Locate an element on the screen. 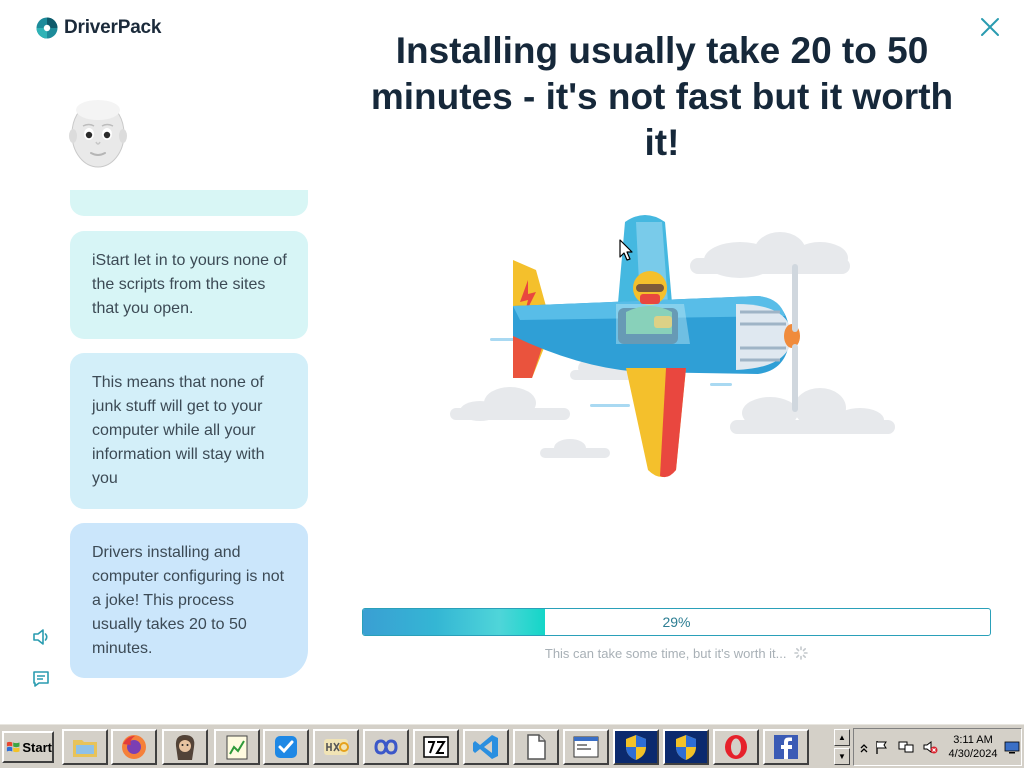  vscode-icon is located at coordinates (485, 747).